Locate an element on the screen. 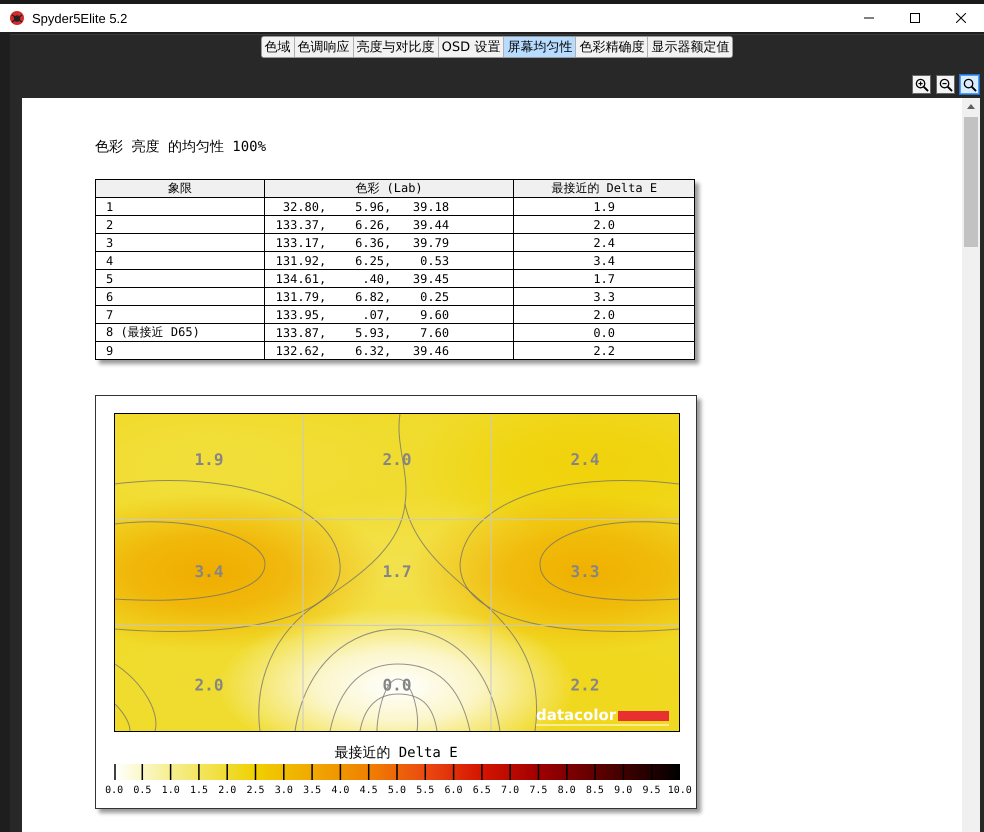 This screenshot has height=832, width=984. map-value: 2.2 is located at coordinates (585, 685).